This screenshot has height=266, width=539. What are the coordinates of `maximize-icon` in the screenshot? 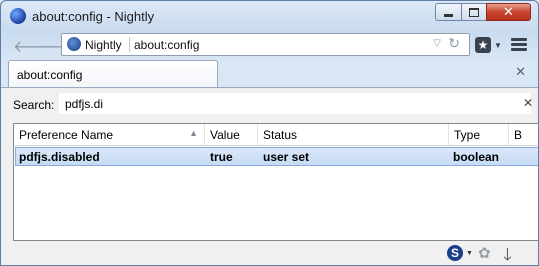 It's located at (474, 12).